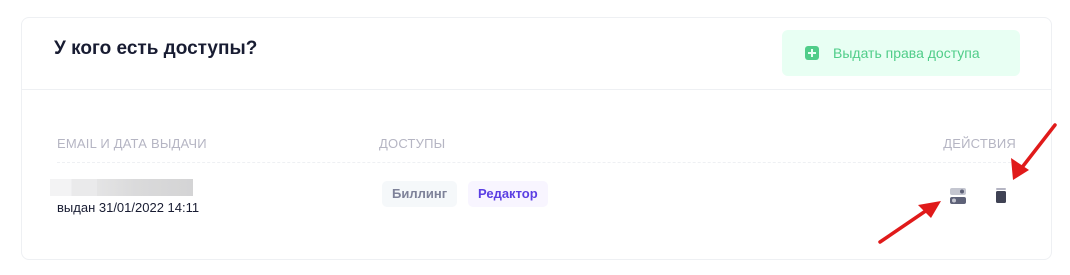 Image resolution: width=1070 pixels, height=275 pixels. I want to click on page-title: У кого есть доступы?, so click(156, 48).